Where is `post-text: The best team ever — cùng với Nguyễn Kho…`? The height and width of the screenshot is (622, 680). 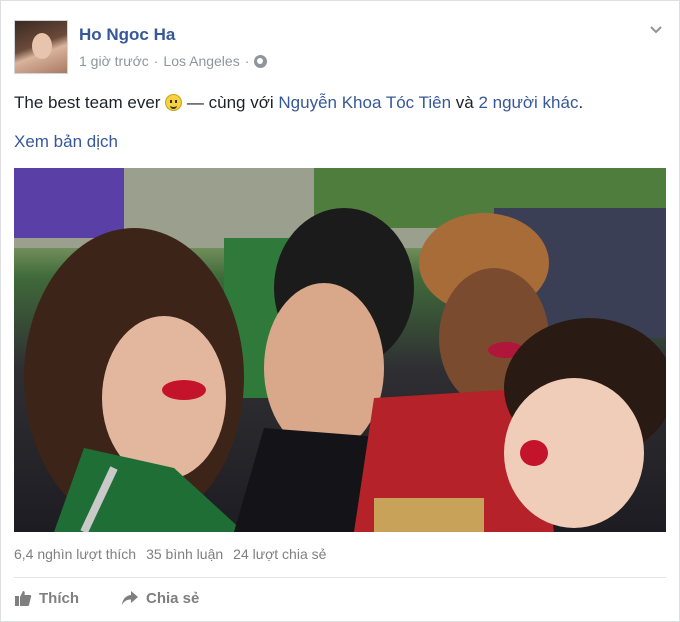 post-text: The best team ever — cùng với Nguyễn Kho… is located at coordinates (298, 103).